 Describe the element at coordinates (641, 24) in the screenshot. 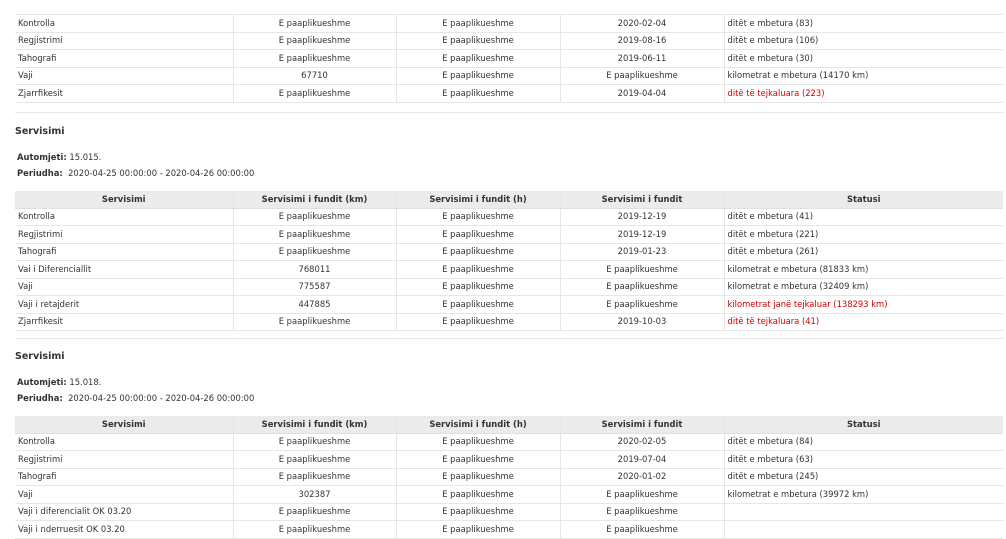

I see `cell-last-date: 2020-02-04` at that location.